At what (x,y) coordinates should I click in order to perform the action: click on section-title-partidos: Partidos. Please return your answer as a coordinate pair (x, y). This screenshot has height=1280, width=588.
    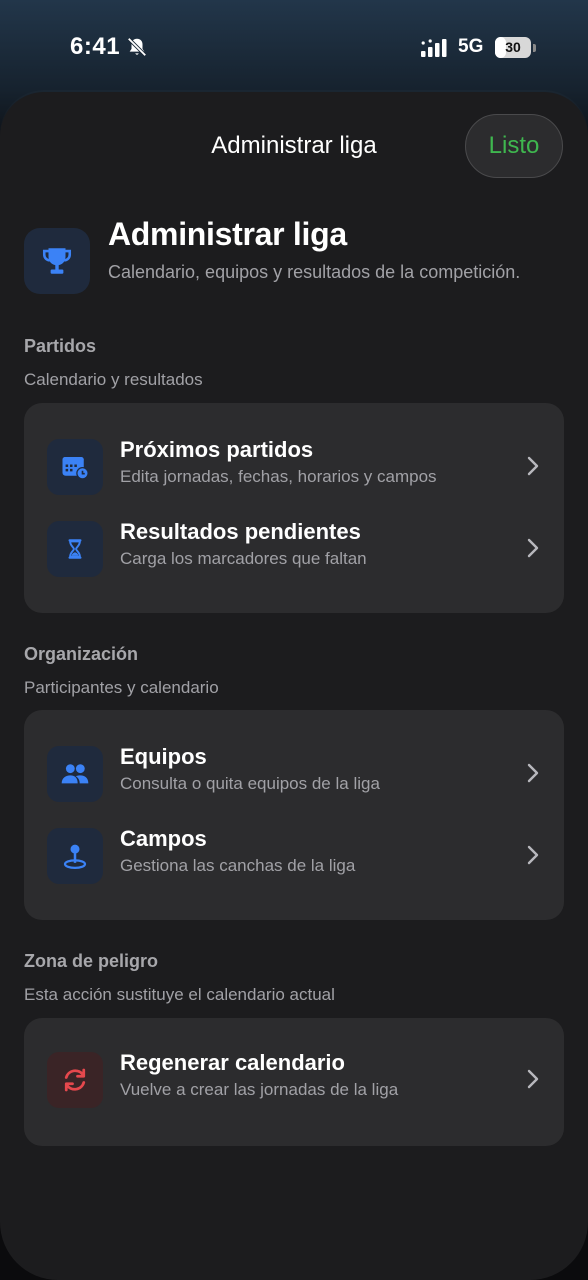
    Looking at the image, I should click on (60, 346).